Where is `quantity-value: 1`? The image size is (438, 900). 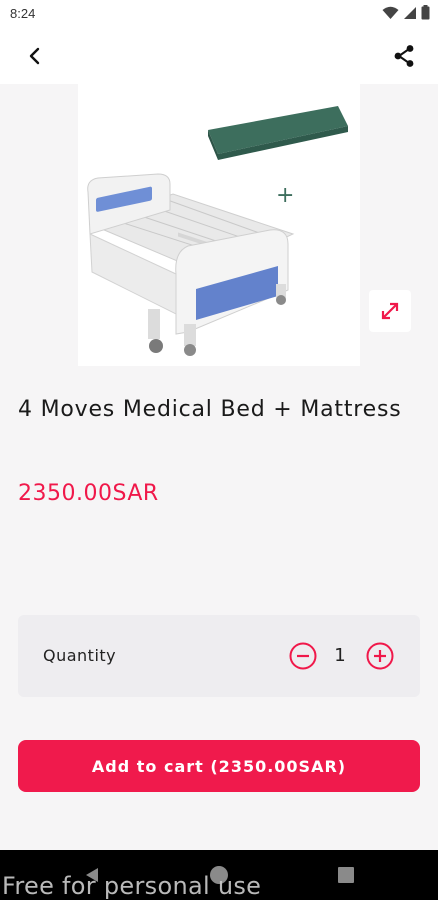
quantity-value: 1 is located at coordinates (340, 655).